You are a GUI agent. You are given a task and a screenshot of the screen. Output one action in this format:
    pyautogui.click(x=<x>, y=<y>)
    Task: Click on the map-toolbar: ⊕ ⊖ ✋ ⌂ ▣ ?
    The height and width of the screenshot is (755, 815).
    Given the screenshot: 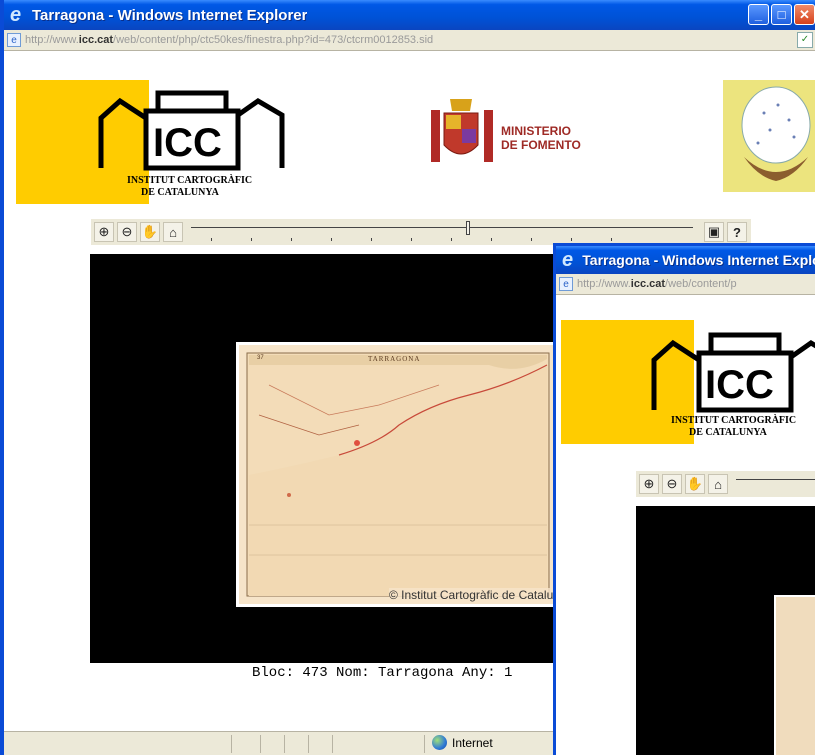 What is the action you would take?
    pyautogui.click(x=421, y=232)
    